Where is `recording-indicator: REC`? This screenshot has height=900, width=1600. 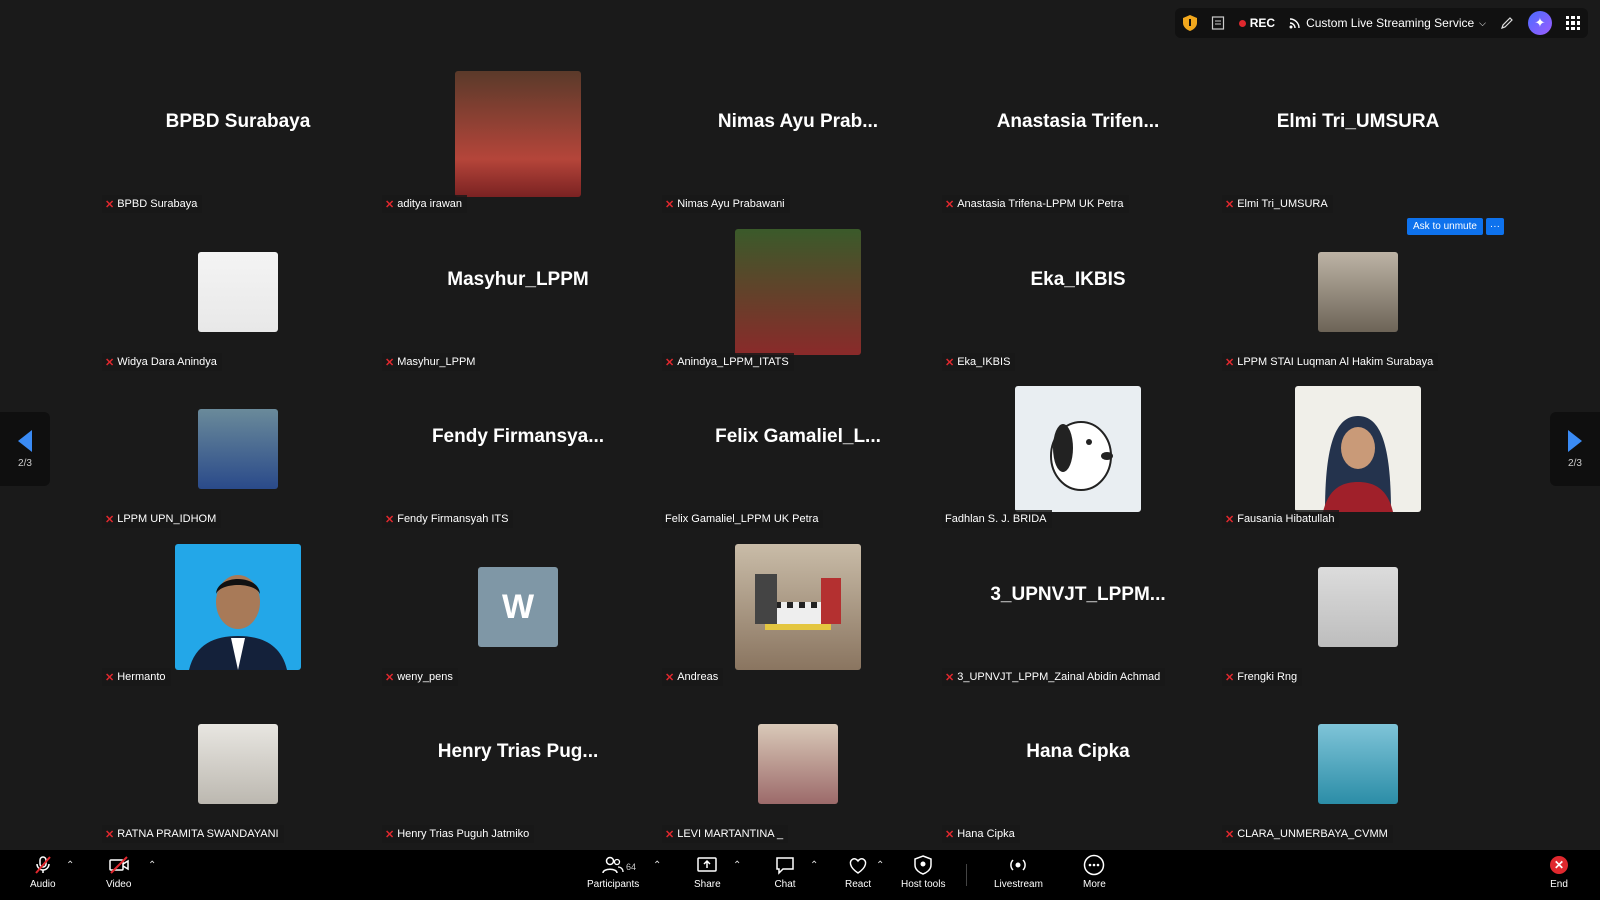
recording-indicator: REC is located at coordinates (1257, 23).